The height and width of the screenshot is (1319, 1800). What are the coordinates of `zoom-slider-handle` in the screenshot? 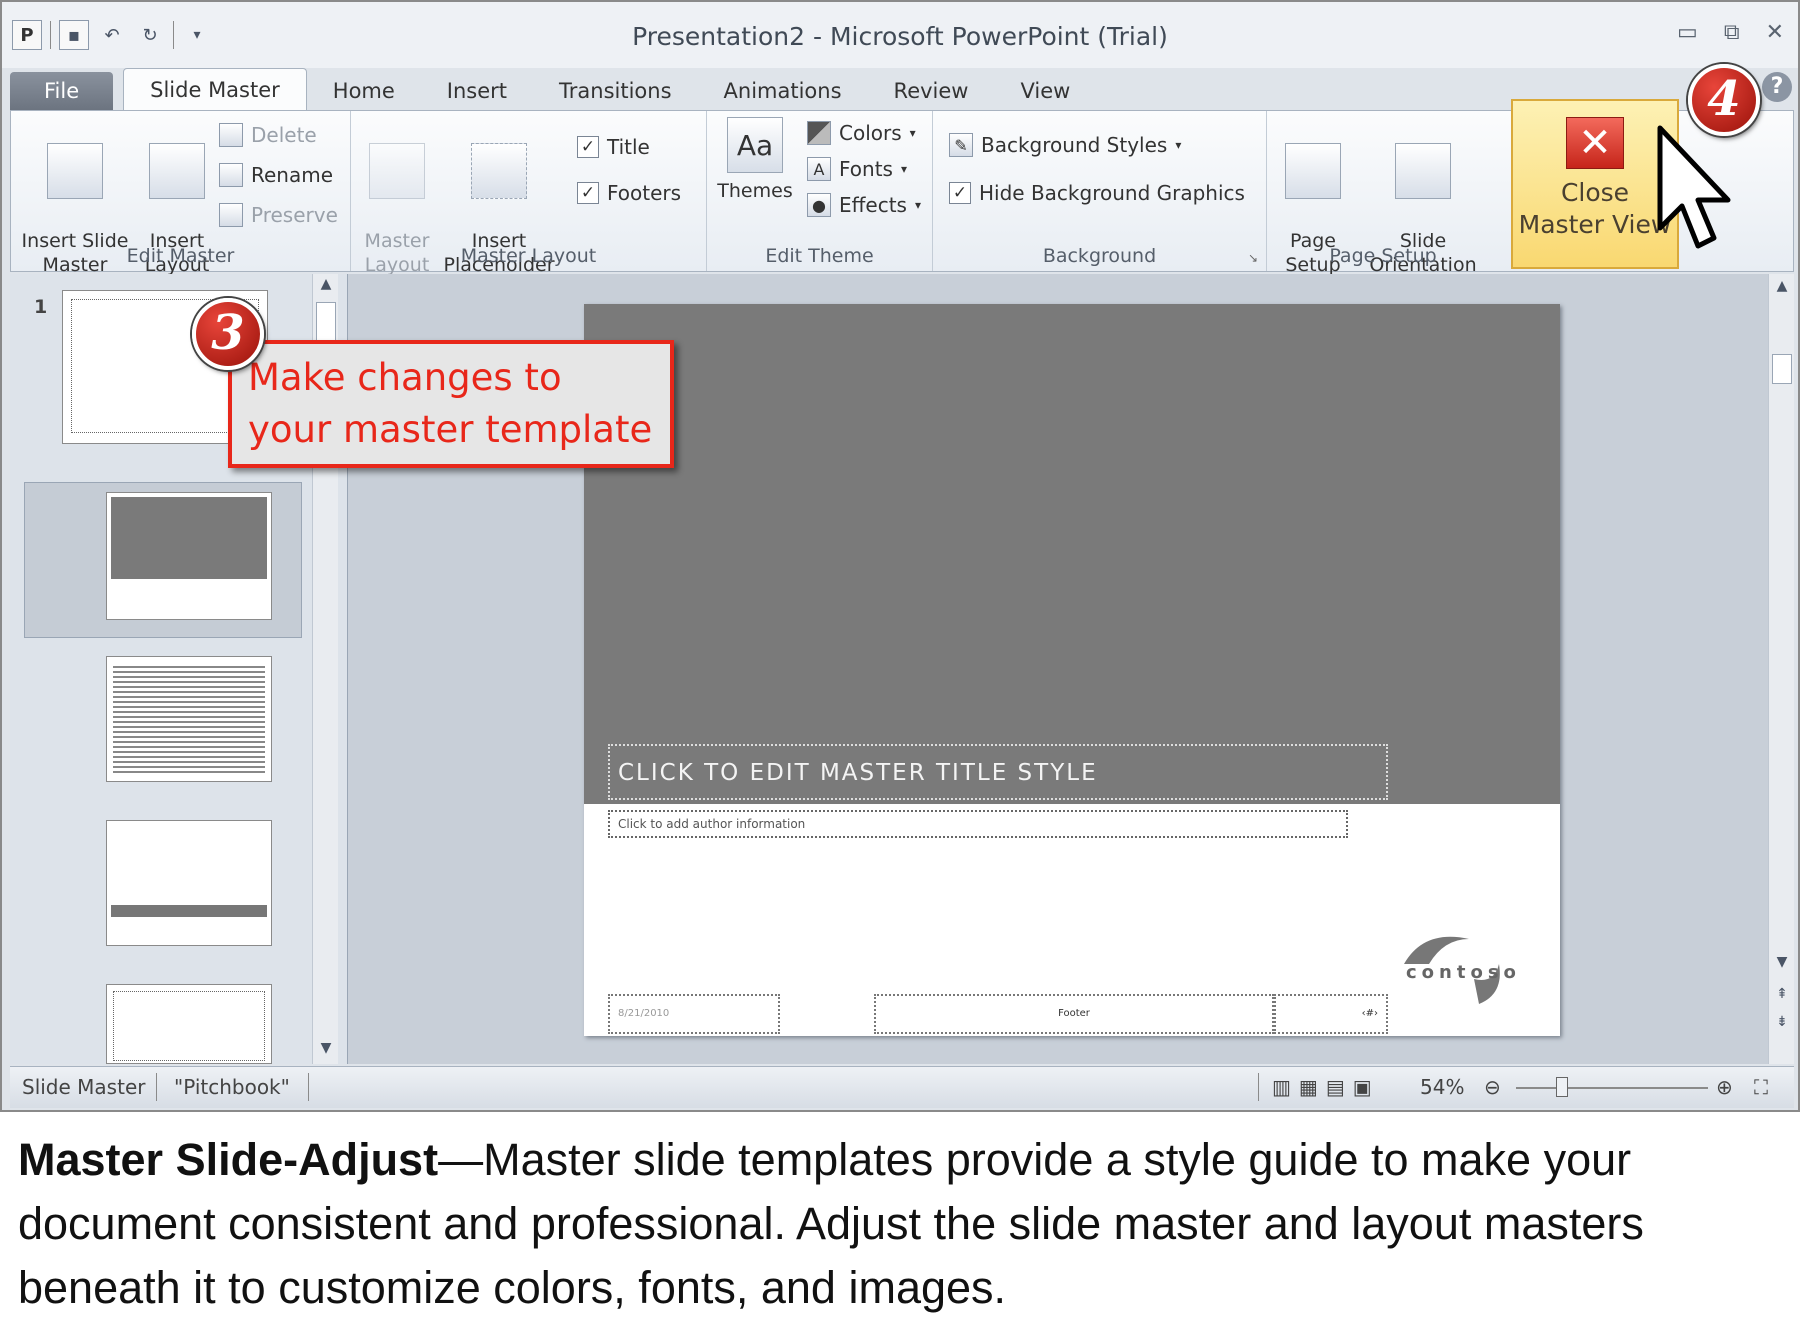 It's located at (1562, 1087).